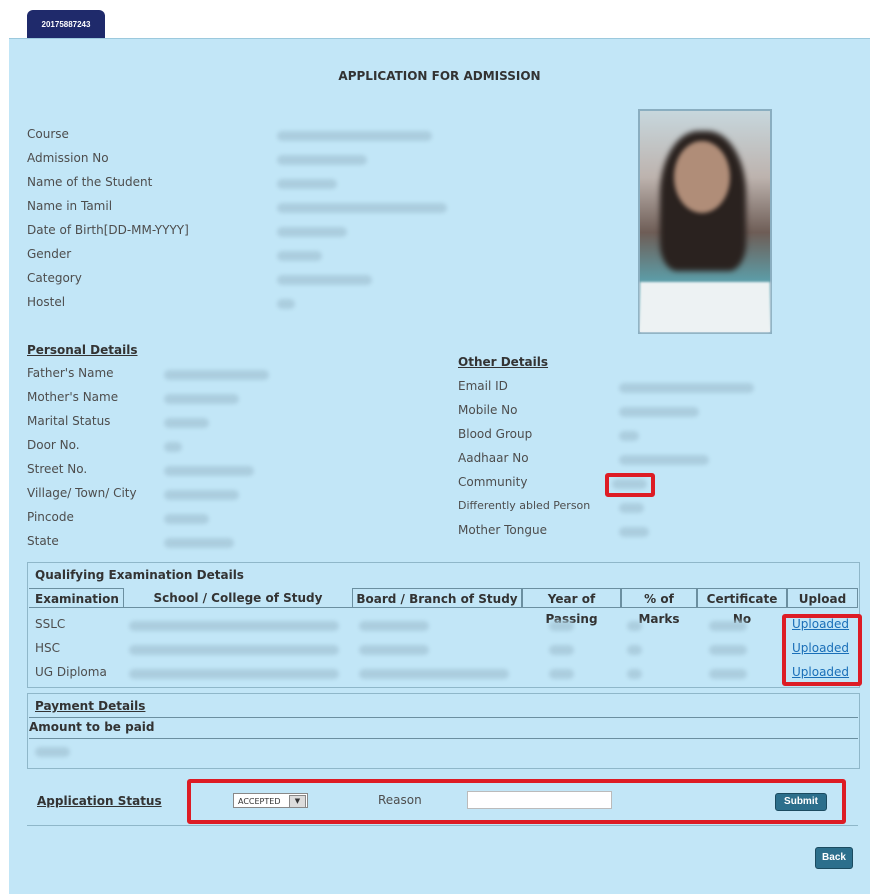  Describe the element at coordinates (822, 650) in the screenshot. I see `highlight-uploads` at that location.